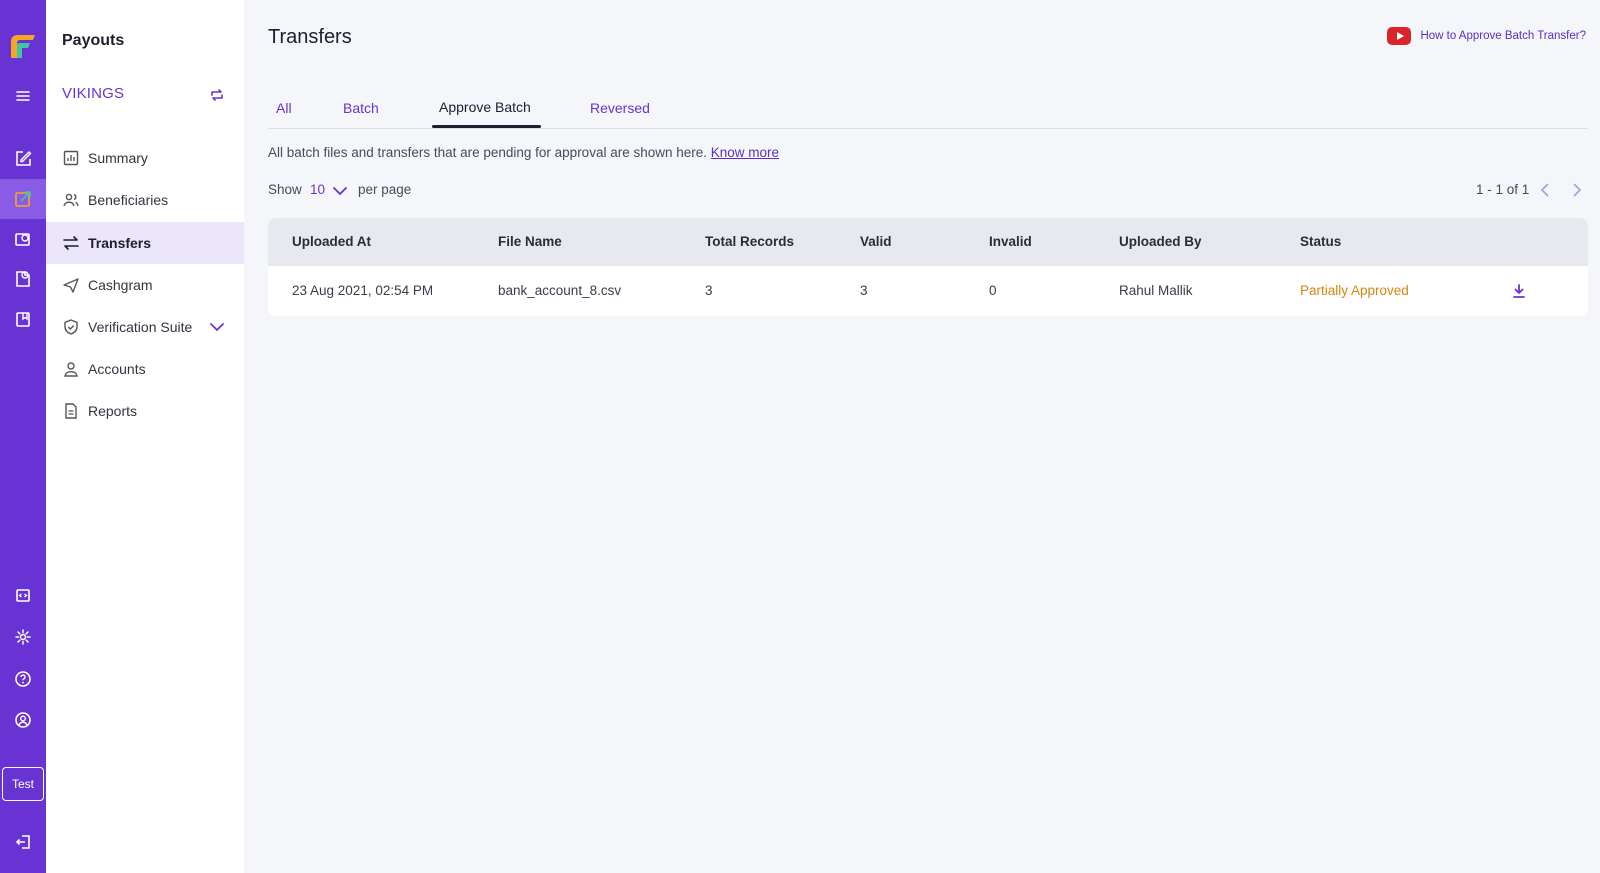 The width and height of the screenshot is (1600, 873). What do you see at coordinates (285, 189) in the screenshot?
I see `show-label: Show` at bounding box center [285, 189].